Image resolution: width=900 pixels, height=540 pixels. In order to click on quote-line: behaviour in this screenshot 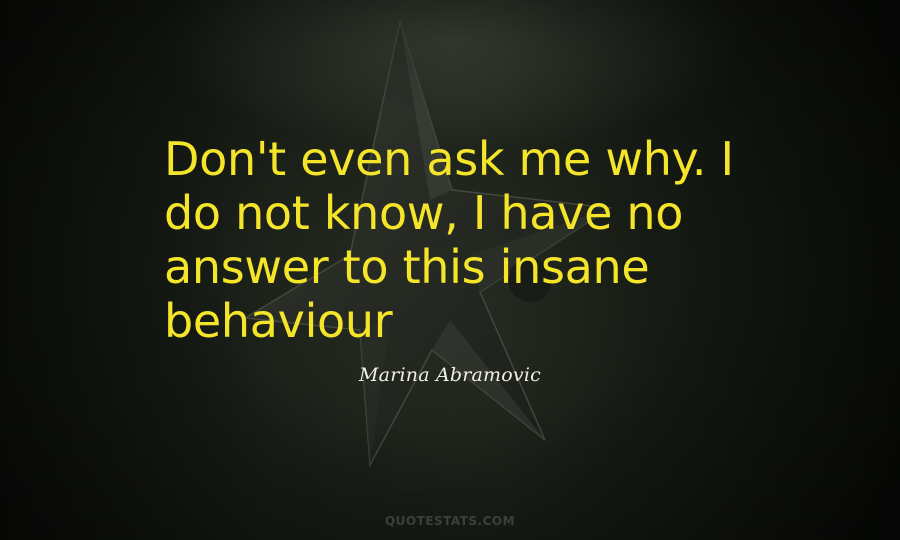, I will do `click(278, 321)`.